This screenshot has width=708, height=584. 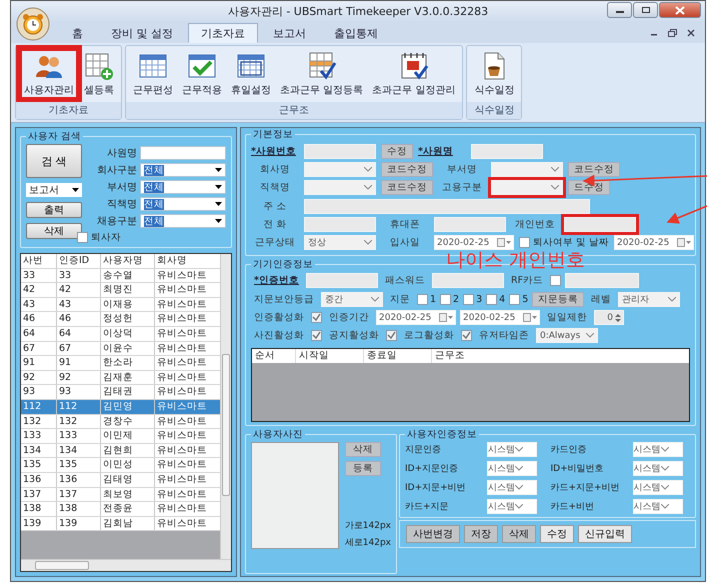 What do you see at coordinates (330, 355) in the screenshot?
I see `column-header: 시작일` at bounding box center [330, 355].